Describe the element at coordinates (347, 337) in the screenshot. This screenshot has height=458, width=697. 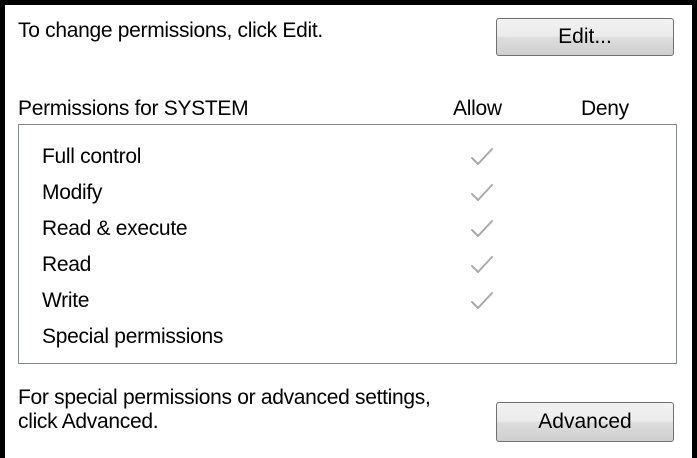
I see `permission-row-special: Special permissions` at that location.